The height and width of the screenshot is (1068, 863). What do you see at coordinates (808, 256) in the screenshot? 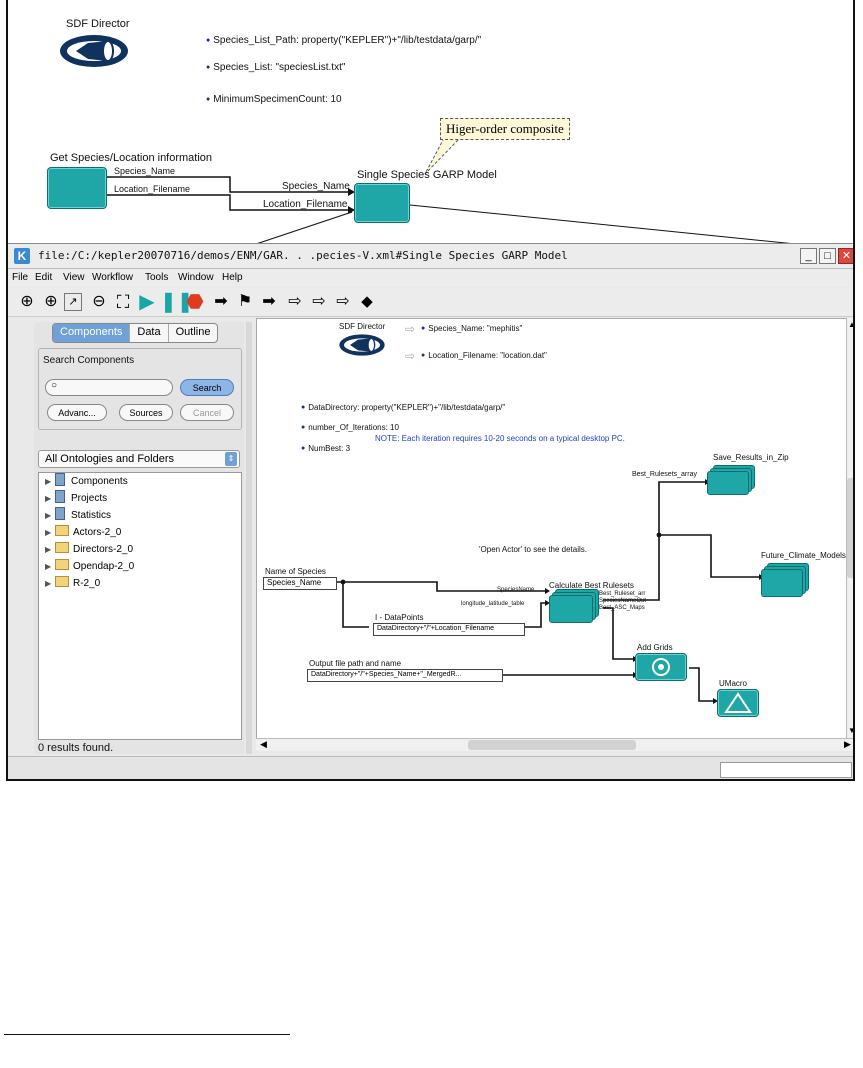
I see `minimize-button: _` at bounding box center [808, 256].